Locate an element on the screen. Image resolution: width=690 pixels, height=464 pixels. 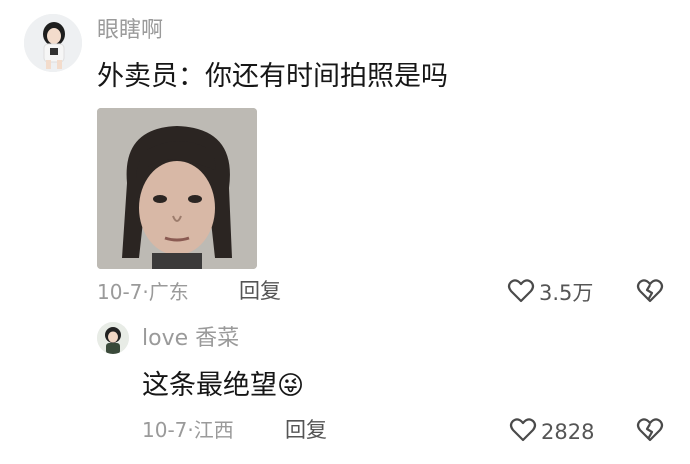
face-photo is located at coordinates (177, 188).